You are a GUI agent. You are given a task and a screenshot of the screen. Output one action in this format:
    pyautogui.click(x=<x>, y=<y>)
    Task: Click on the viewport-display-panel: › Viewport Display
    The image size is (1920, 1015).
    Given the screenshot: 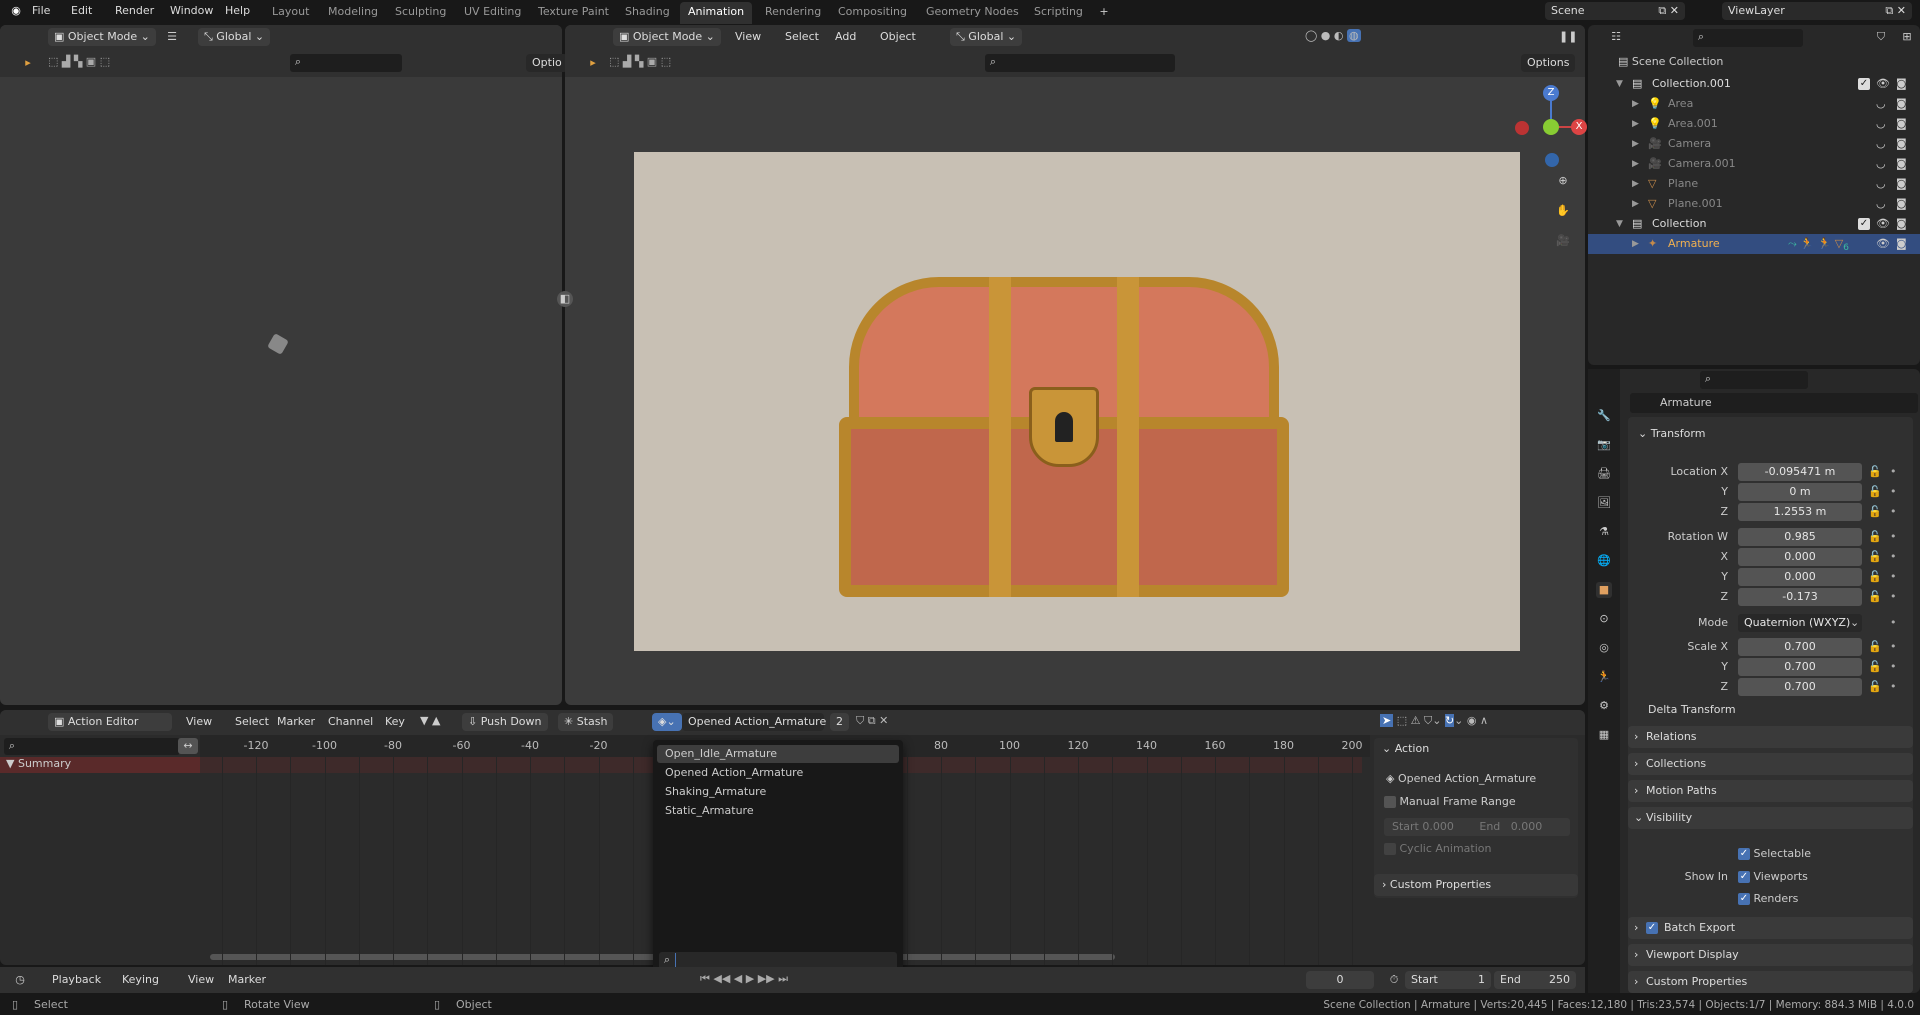 What is the action you would take?
    pyautogui.click(x=1770, y=955)
    